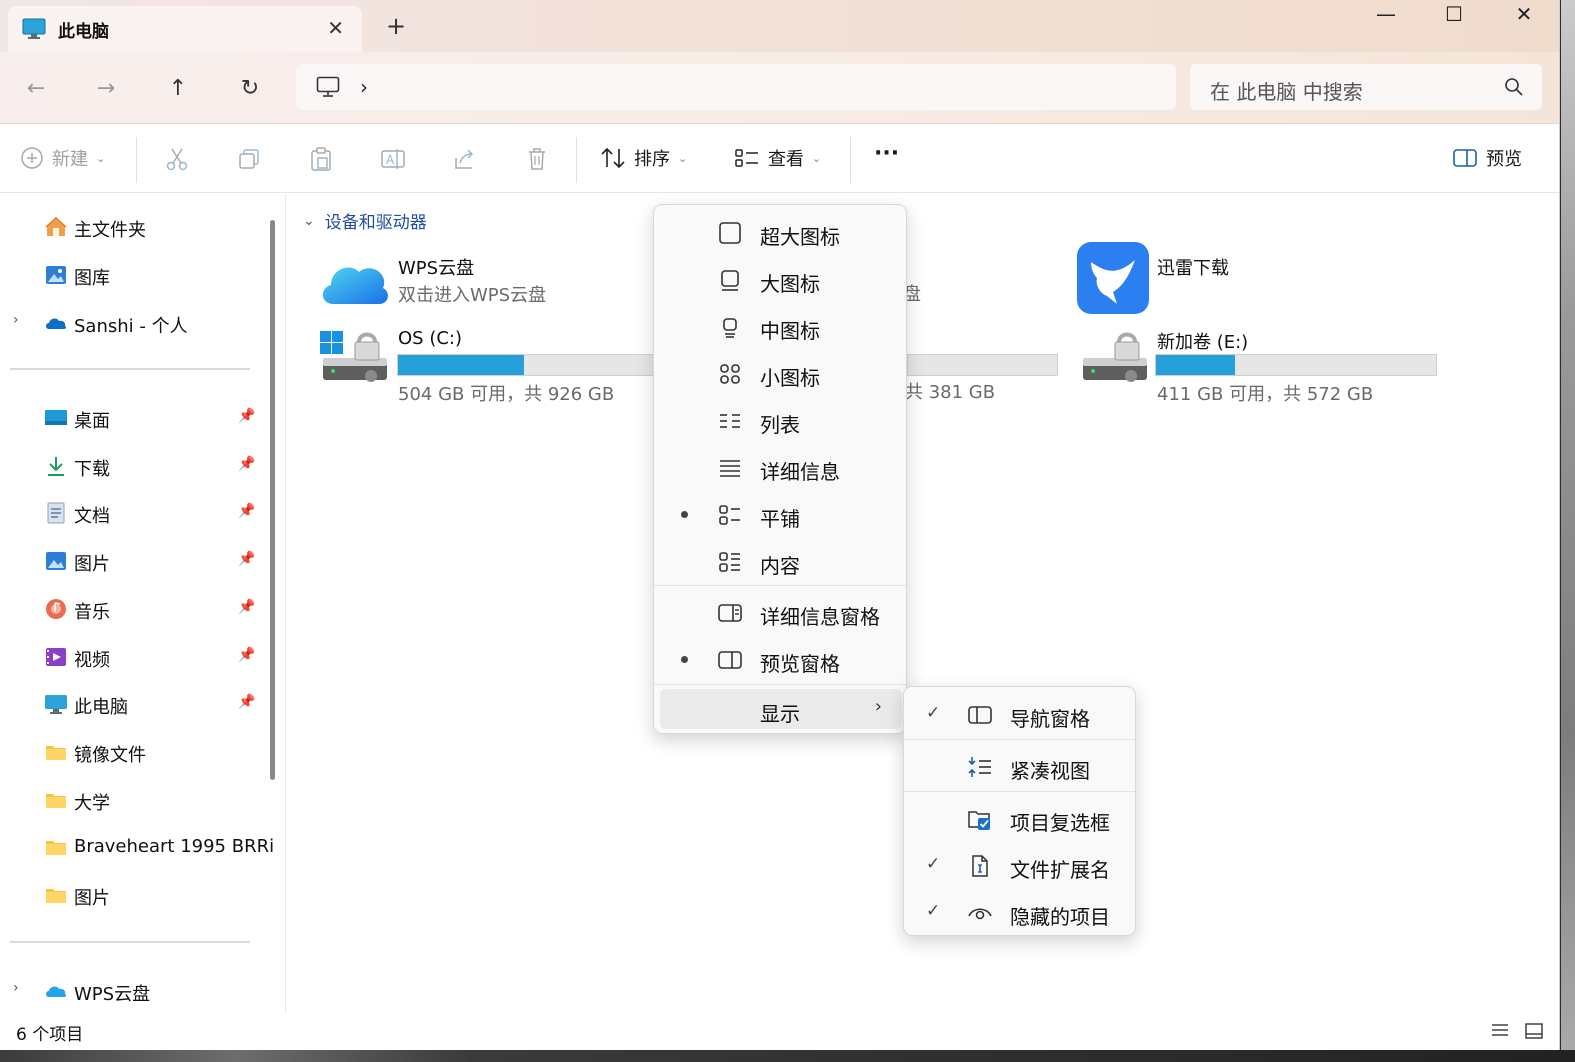 Image resolution: width=1575 pixels, height=1062 pixels. Describe the element at coordinates (135, 561) in the screenshot. I see `sidebar-item-pictures: 图片 📌` at that location.